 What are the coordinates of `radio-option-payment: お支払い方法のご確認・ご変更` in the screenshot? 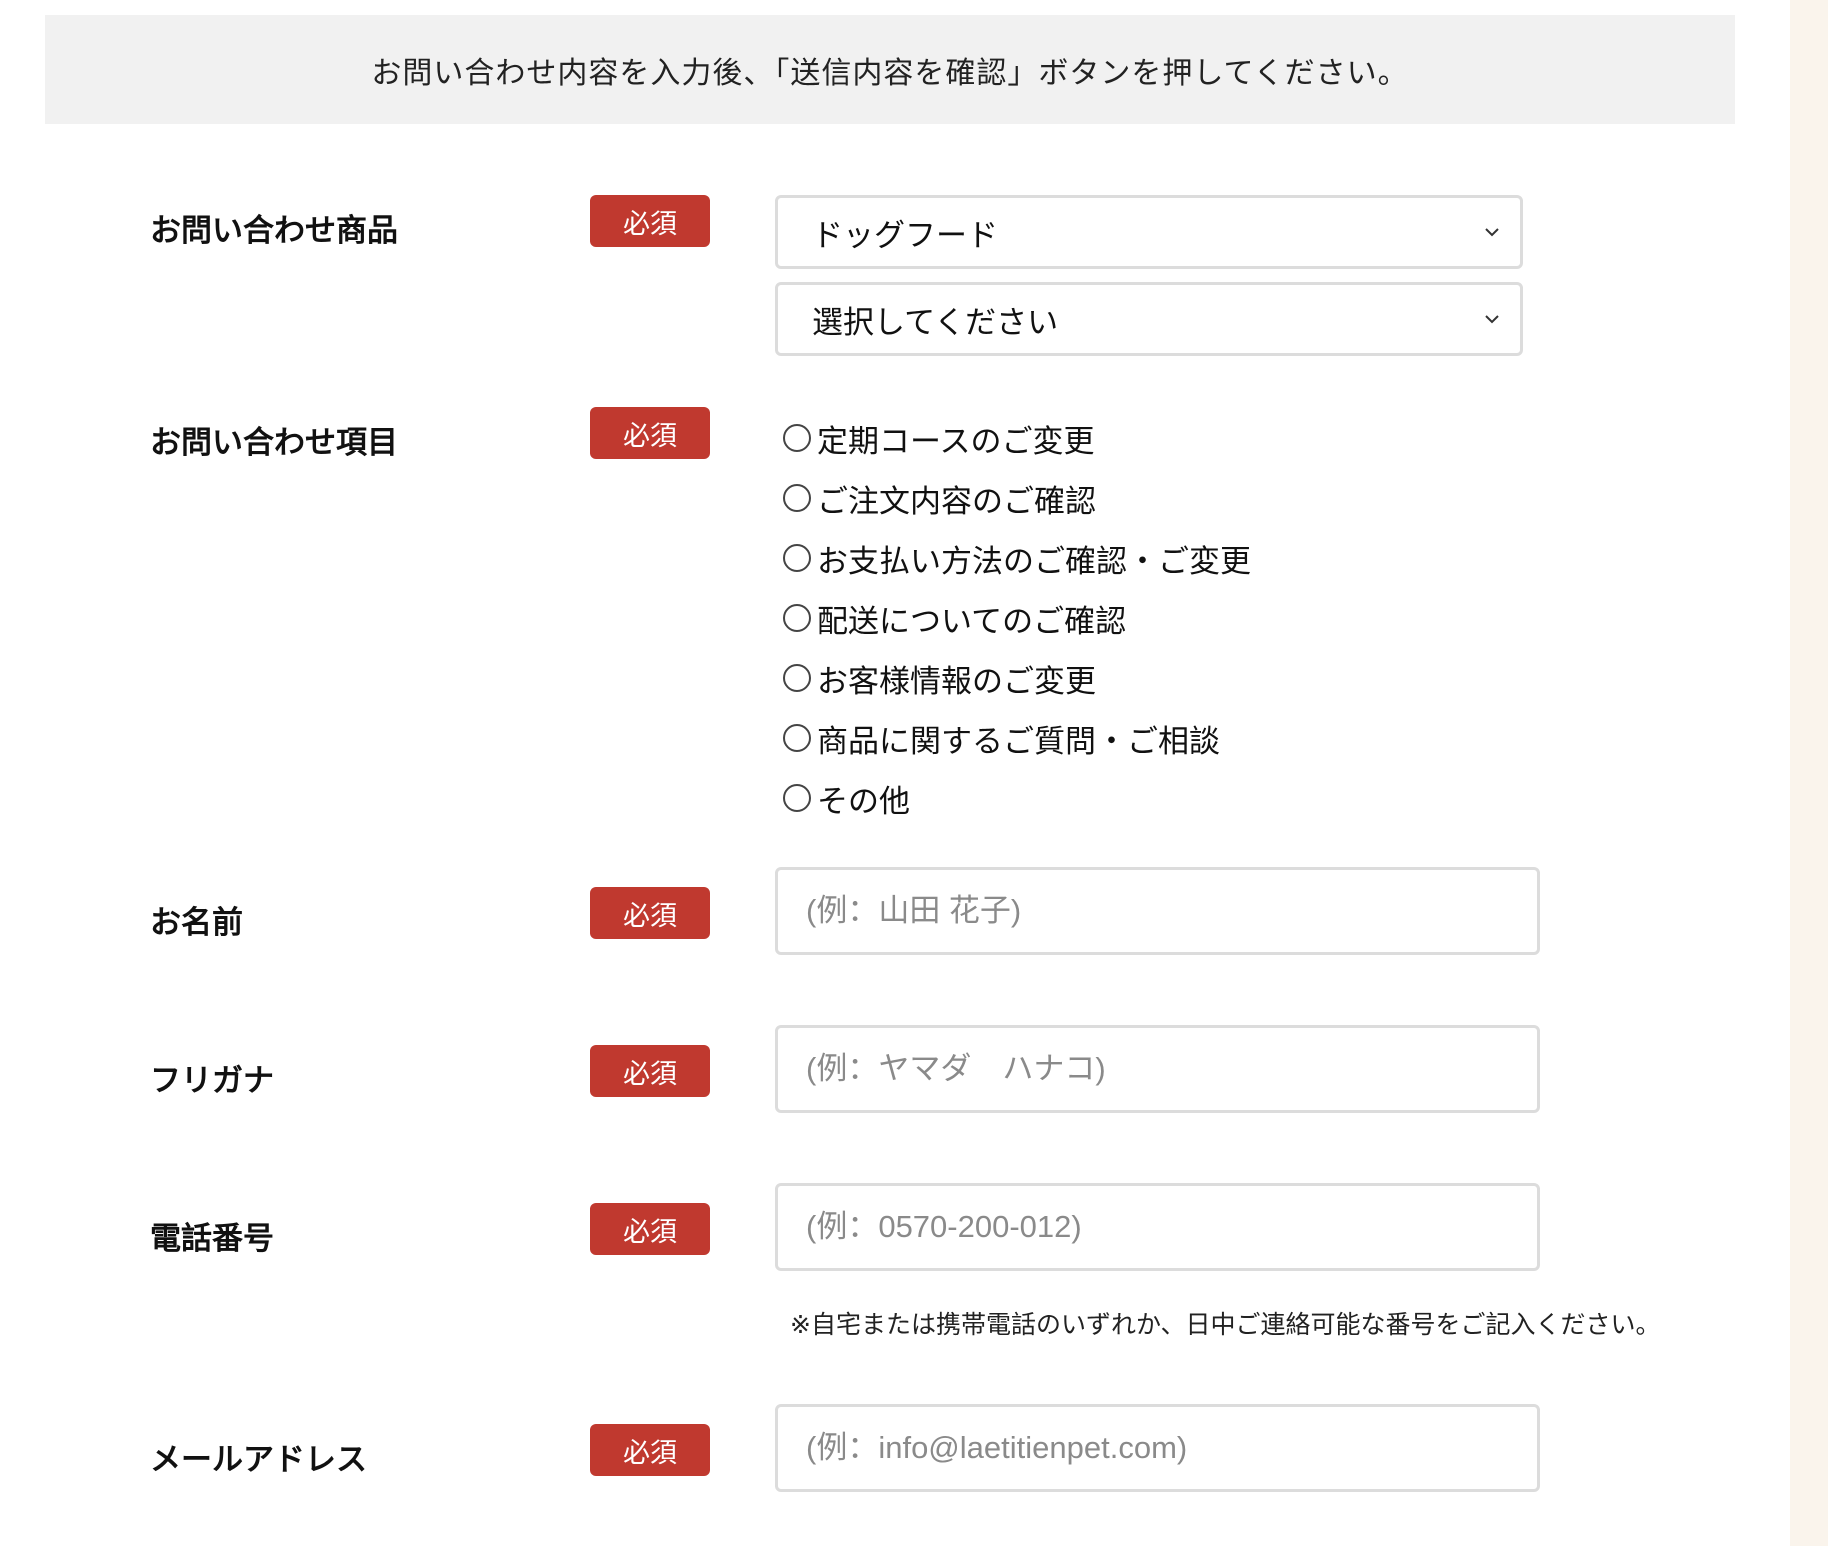 It's located at (1017, 558).